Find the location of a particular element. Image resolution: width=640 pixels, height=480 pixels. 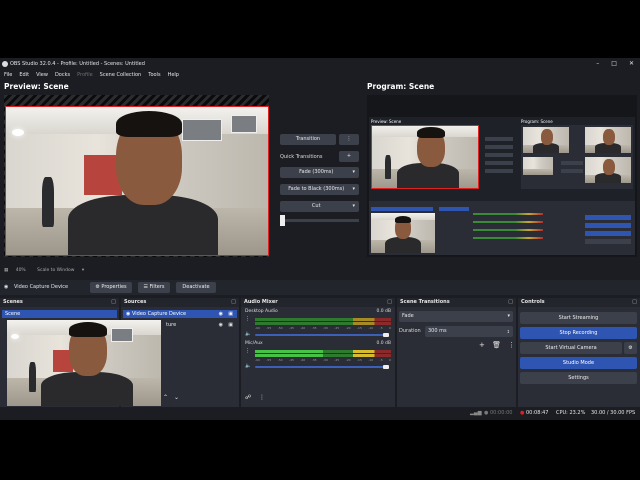

start-streaming-button: Start Streaming is located at coordinates (578, 318).